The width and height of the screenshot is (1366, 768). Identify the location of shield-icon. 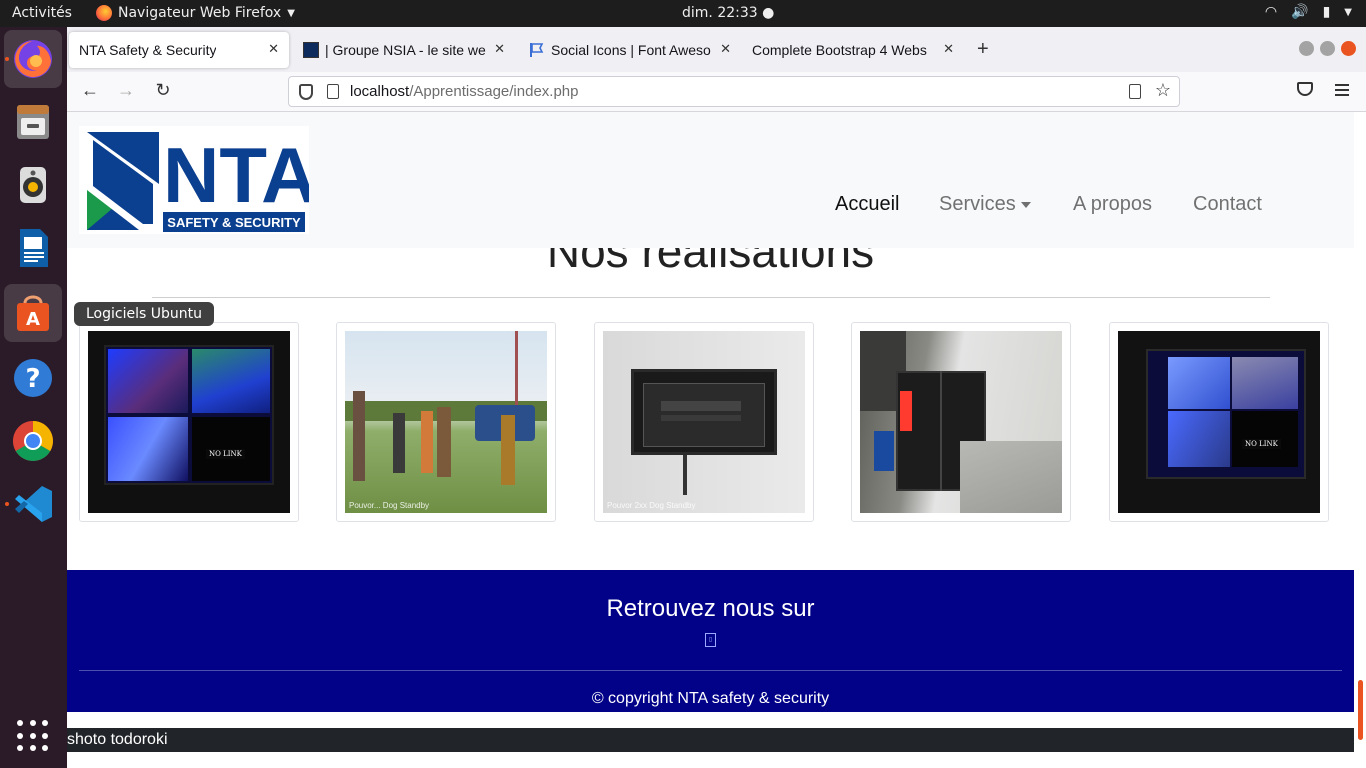
(306, 92).